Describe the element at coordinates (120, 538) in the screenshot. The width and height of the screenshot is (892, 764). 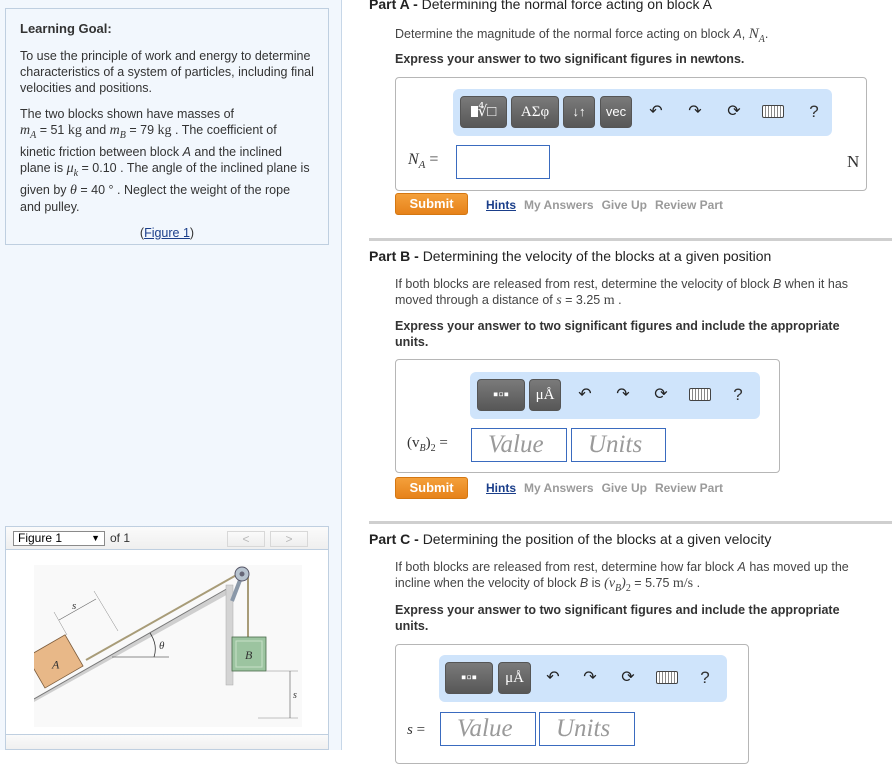
I see `figure-count: of 1` at that location.